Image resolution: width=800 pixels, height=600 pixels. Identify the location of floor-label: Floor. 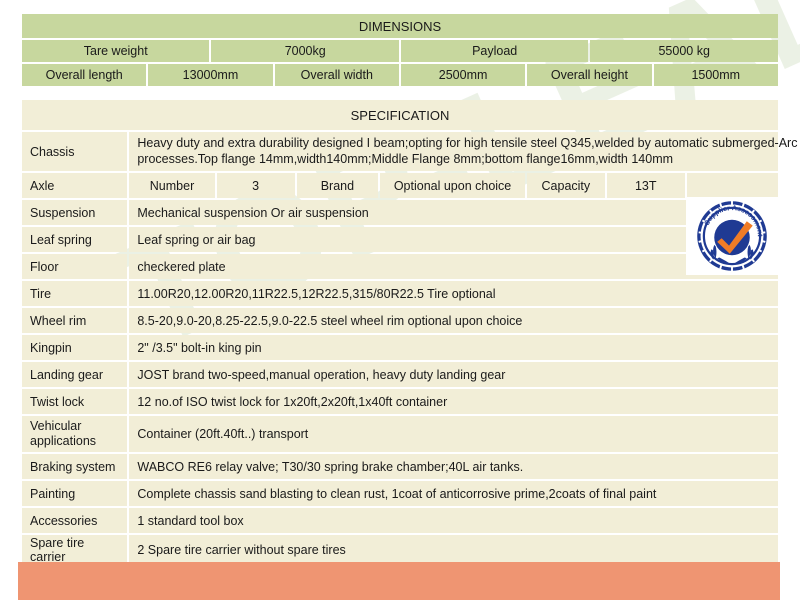
(75, 266).